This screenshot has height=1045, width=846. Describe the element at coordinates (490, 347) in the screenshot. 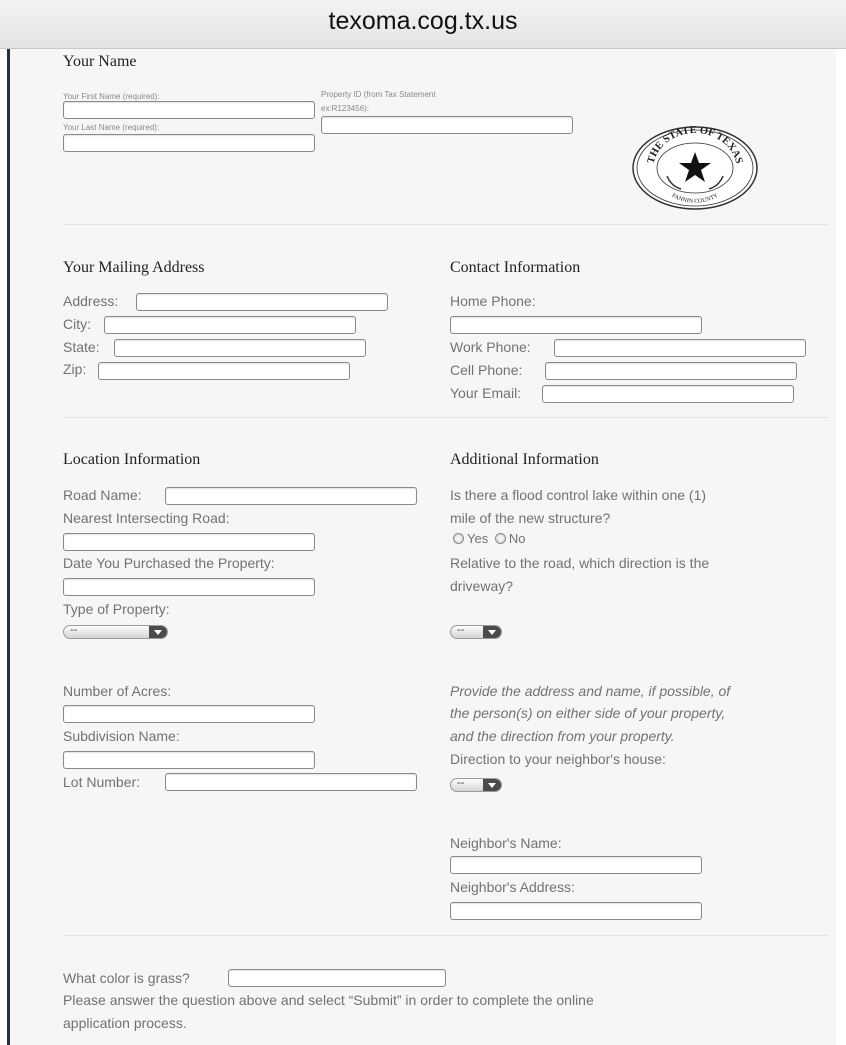

I see `work-phone-label: Work Phone:` at that location.